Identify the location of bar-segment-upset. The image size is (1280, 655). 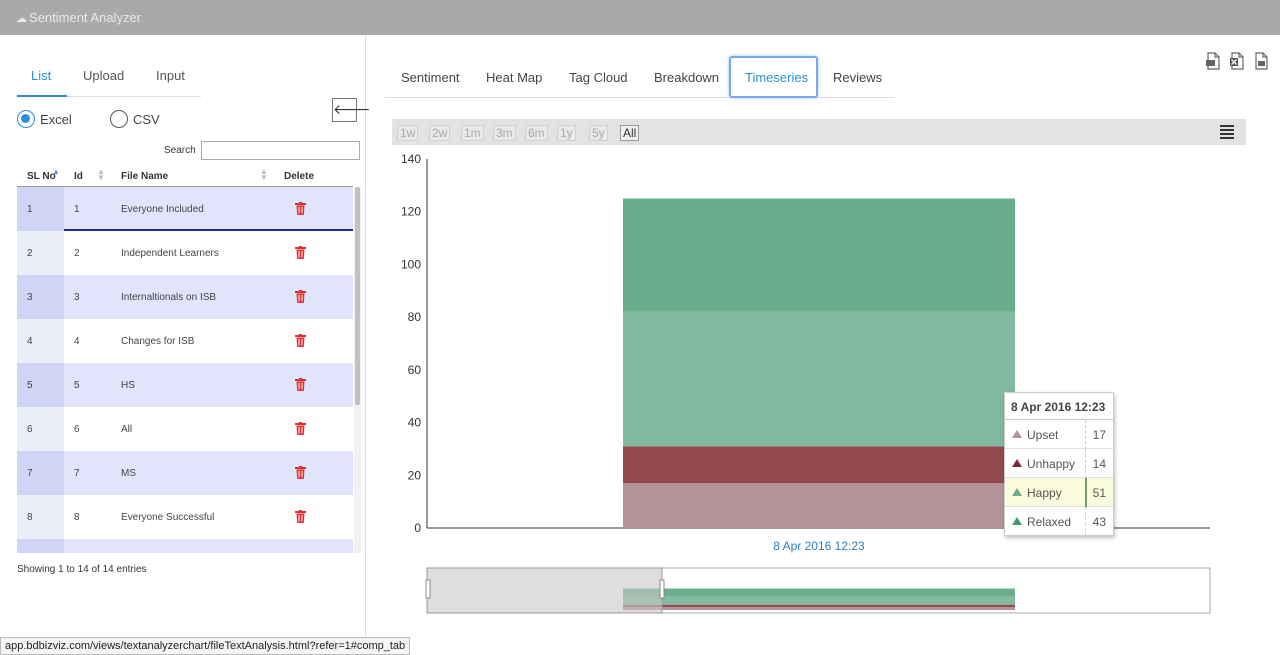
(819, 505).